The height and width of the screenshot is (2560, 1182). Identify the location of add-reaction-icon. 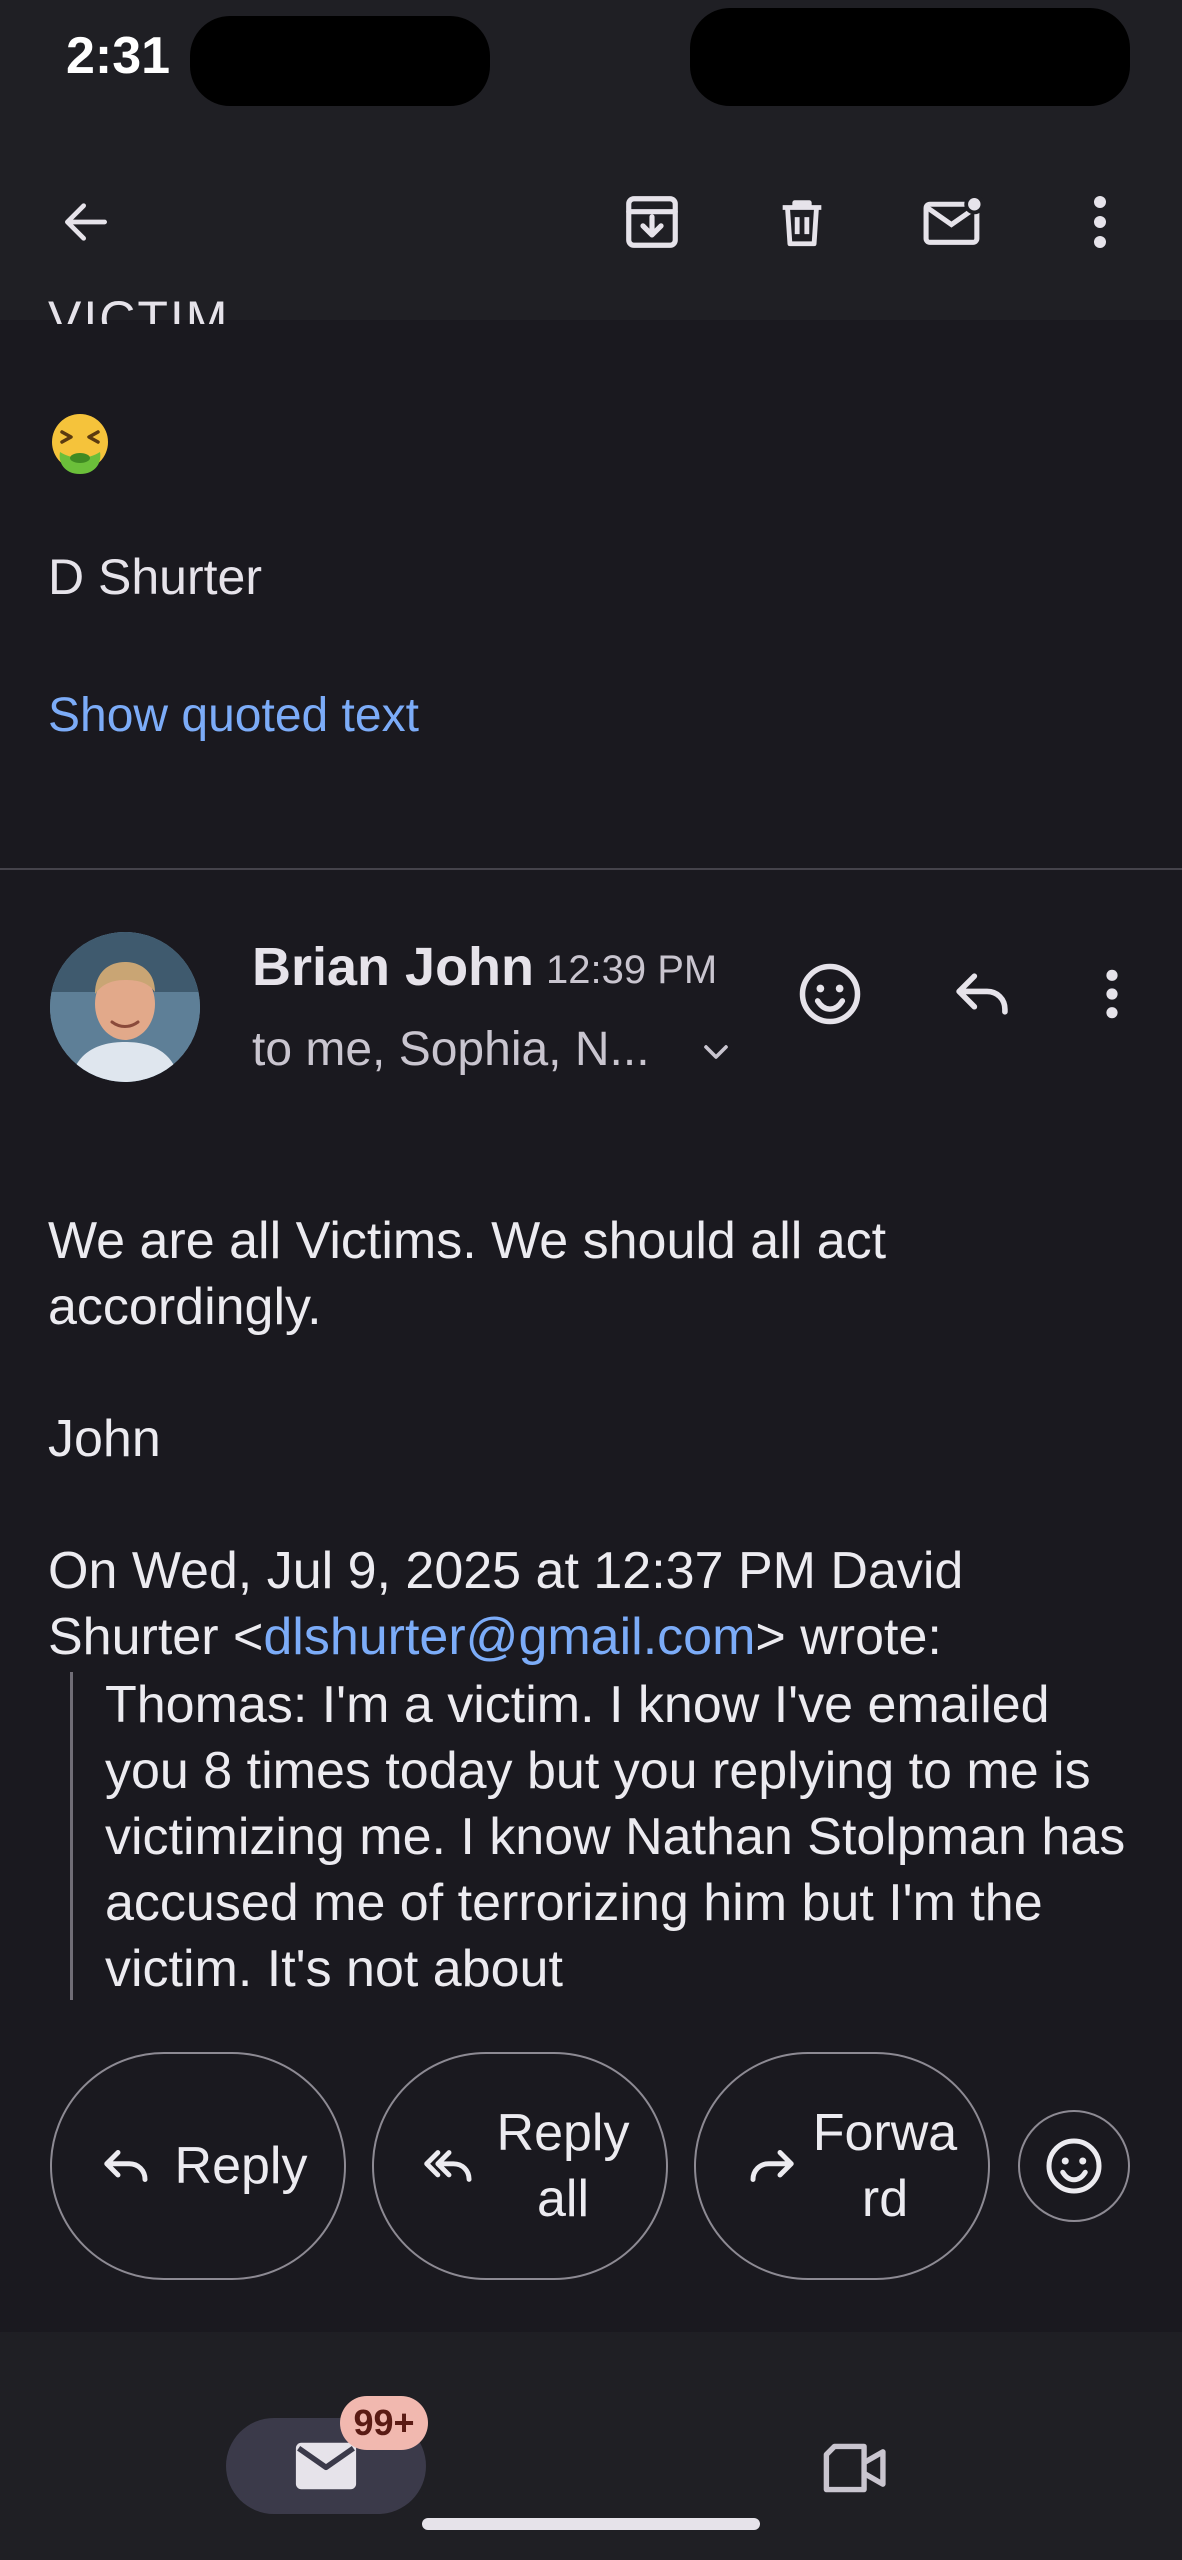
(830, 994).